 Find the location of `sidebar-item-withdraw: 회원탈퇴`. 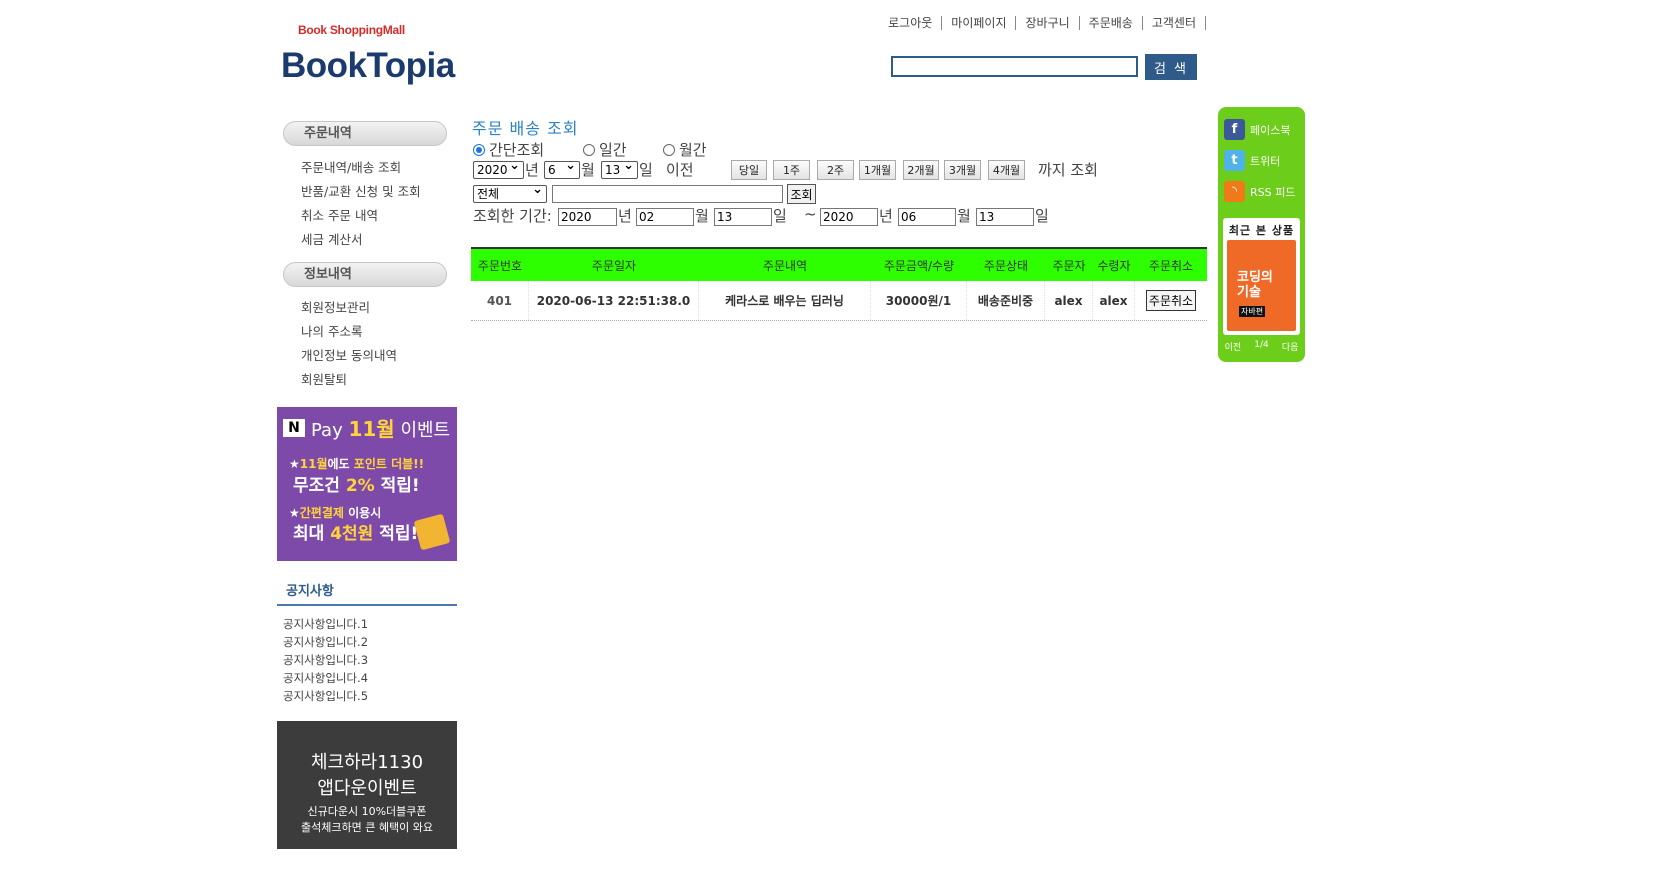

sidebar-item-withdraw: 회원탈퇴 is located at coordinates (349, 382).